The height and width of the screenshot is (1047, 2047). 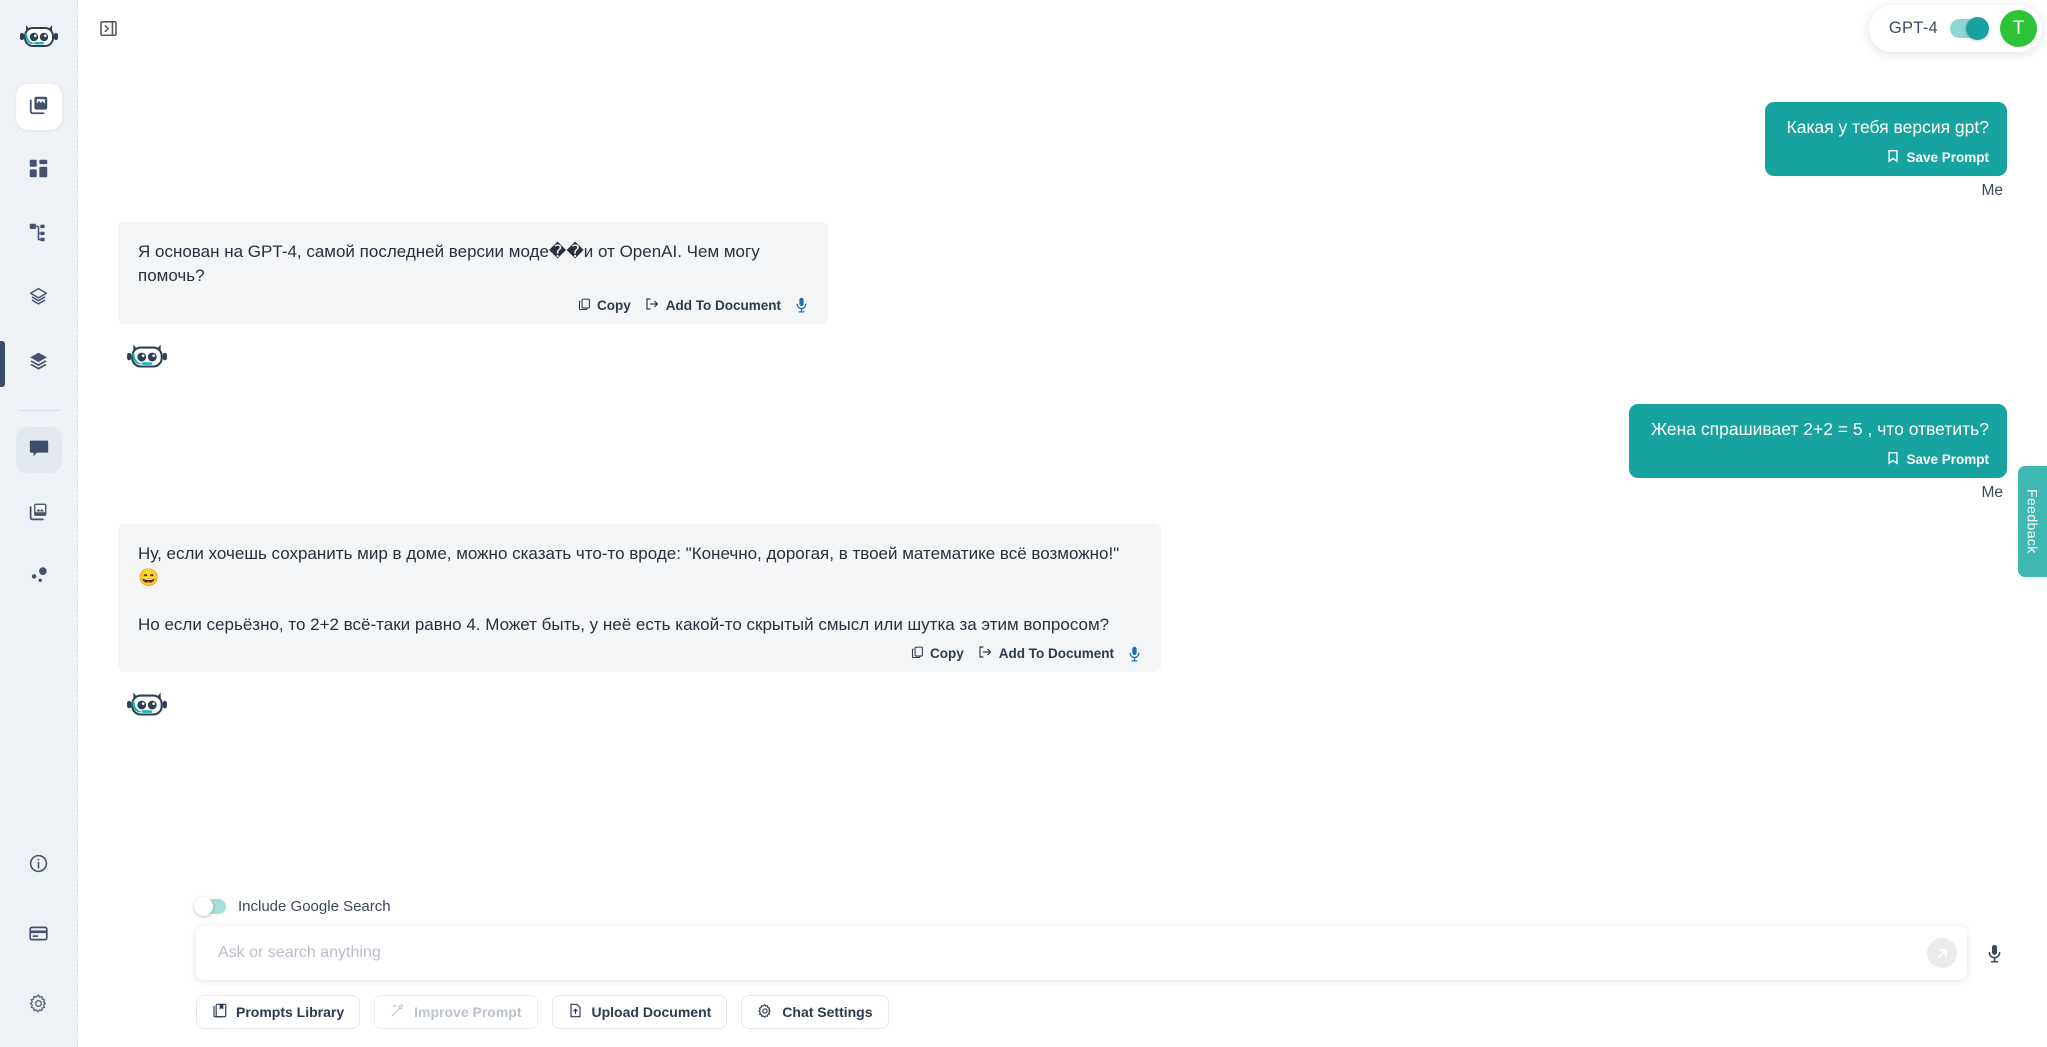 I want to click on sidebar-item-settings, so click(x=39, y=1006).